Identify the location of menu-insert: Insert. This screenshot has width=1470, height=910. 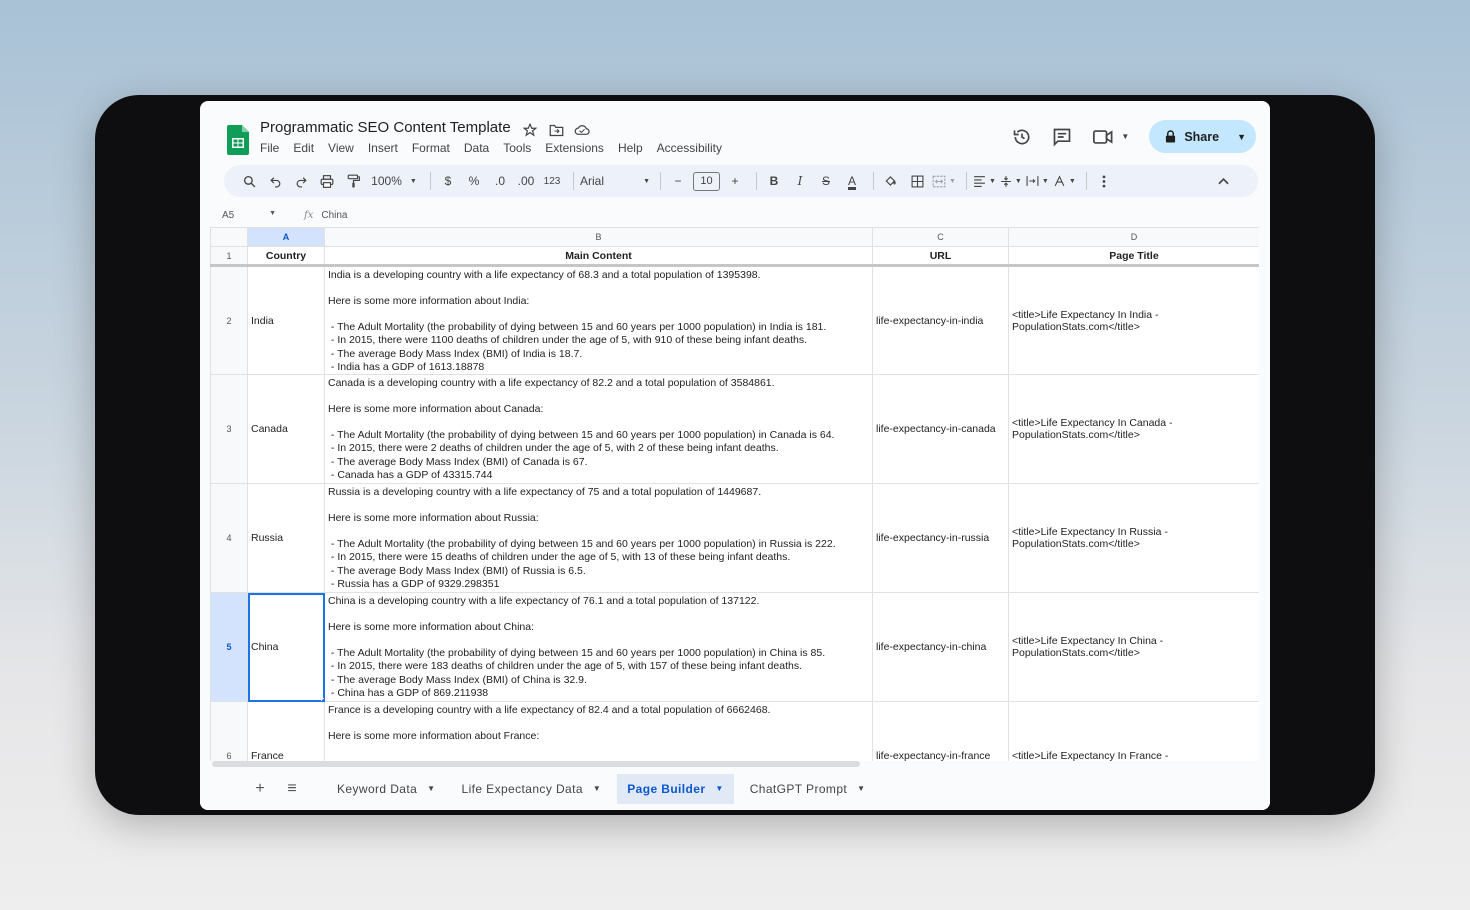
(383, 148).